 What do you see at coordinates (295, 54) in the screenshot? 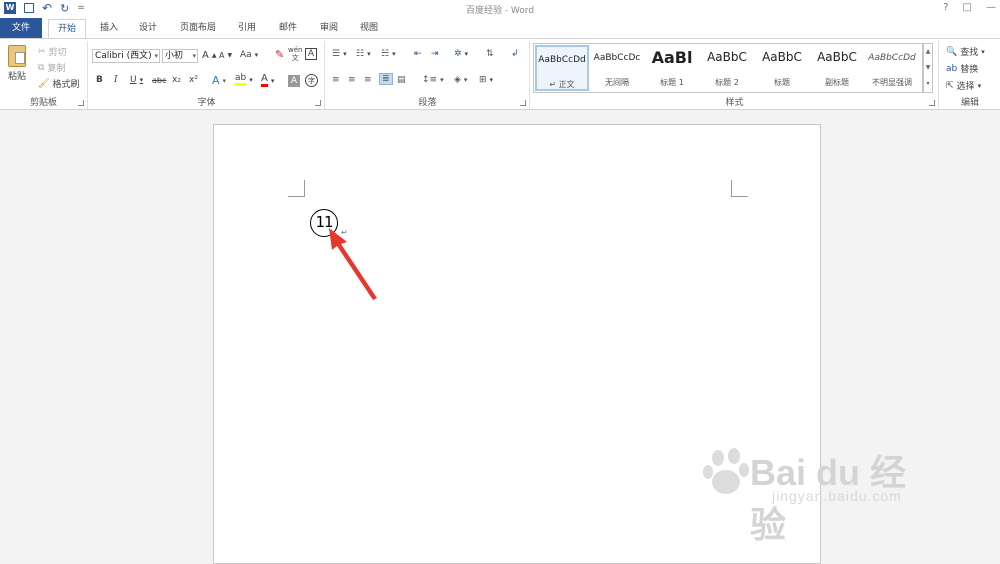
I see `phonetic-guide-button: wén 文` at bounding box center [295, 54].